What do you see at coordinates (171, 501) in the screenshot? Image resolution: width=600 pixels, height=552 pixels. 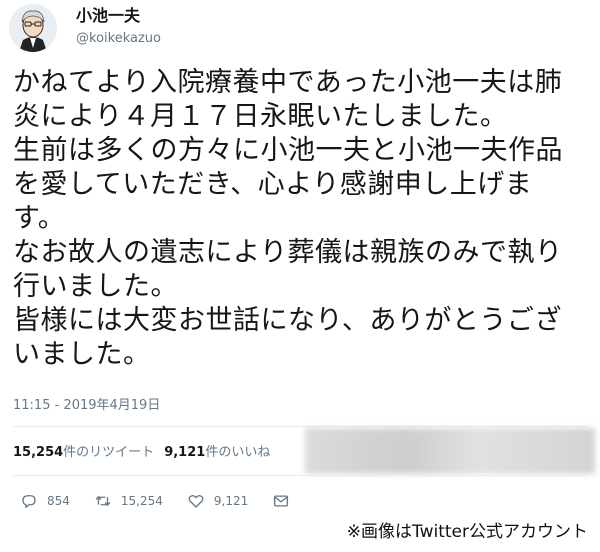 I see `tweet-actions: 854 15,254 9,121` at bounding box center [171, 501].